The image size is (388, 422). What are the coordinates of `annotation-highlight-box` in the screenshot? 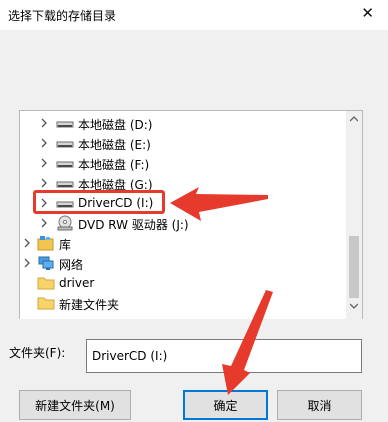 It's located at (99, 202).